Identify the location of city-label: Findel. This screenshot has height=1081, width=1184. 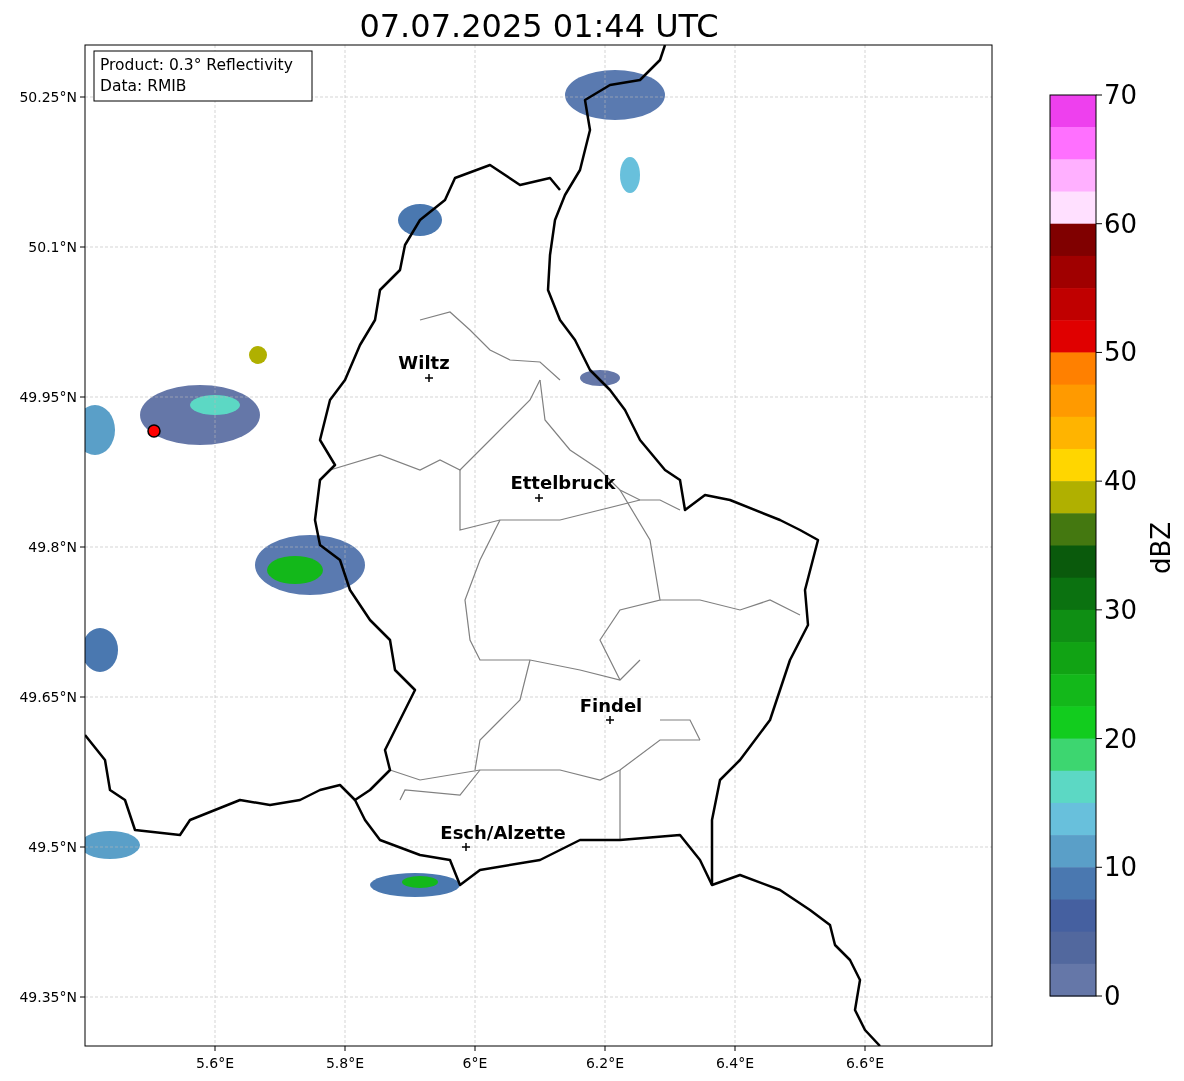
(611, 705).